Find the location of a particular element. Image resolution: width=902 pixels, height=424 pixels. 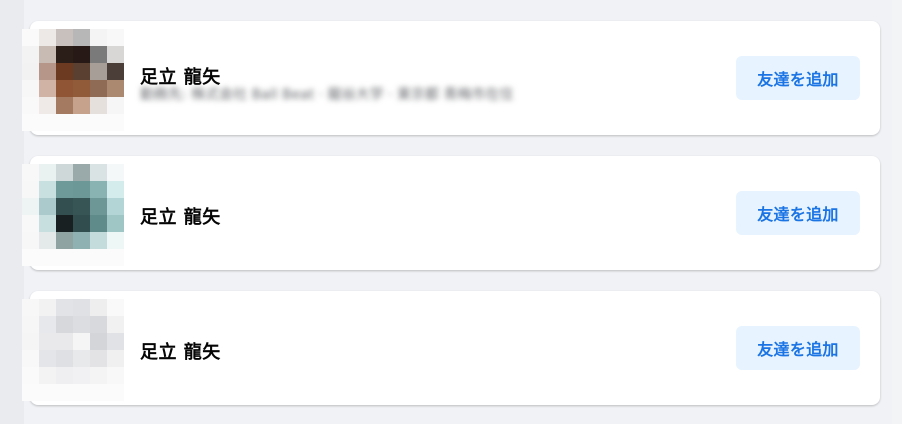

left-page-rail is located at coordinates (12, 212).